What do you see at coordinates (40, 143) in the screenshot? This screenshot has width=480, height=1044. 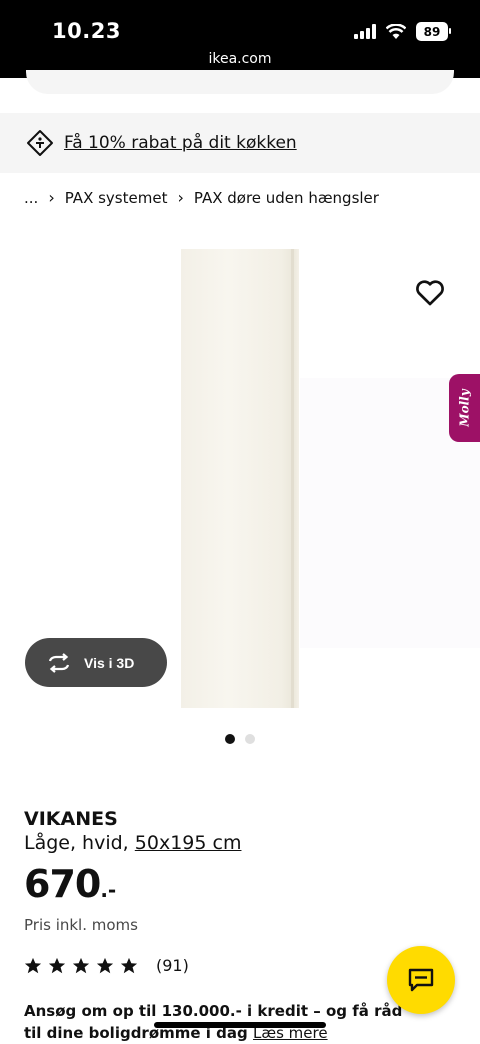 I see `tag-icon` at bounding box center [40, 143].